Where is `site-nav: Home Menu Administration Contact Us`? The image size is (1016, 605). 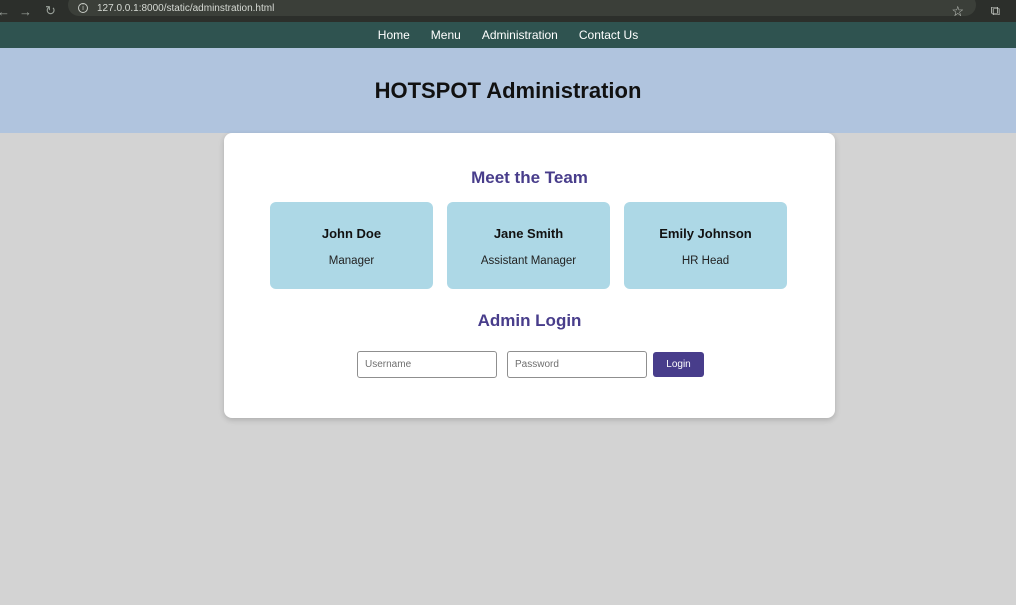
site-nav: Home Menu Administration Contact Us is located at coordinates (508, 35).